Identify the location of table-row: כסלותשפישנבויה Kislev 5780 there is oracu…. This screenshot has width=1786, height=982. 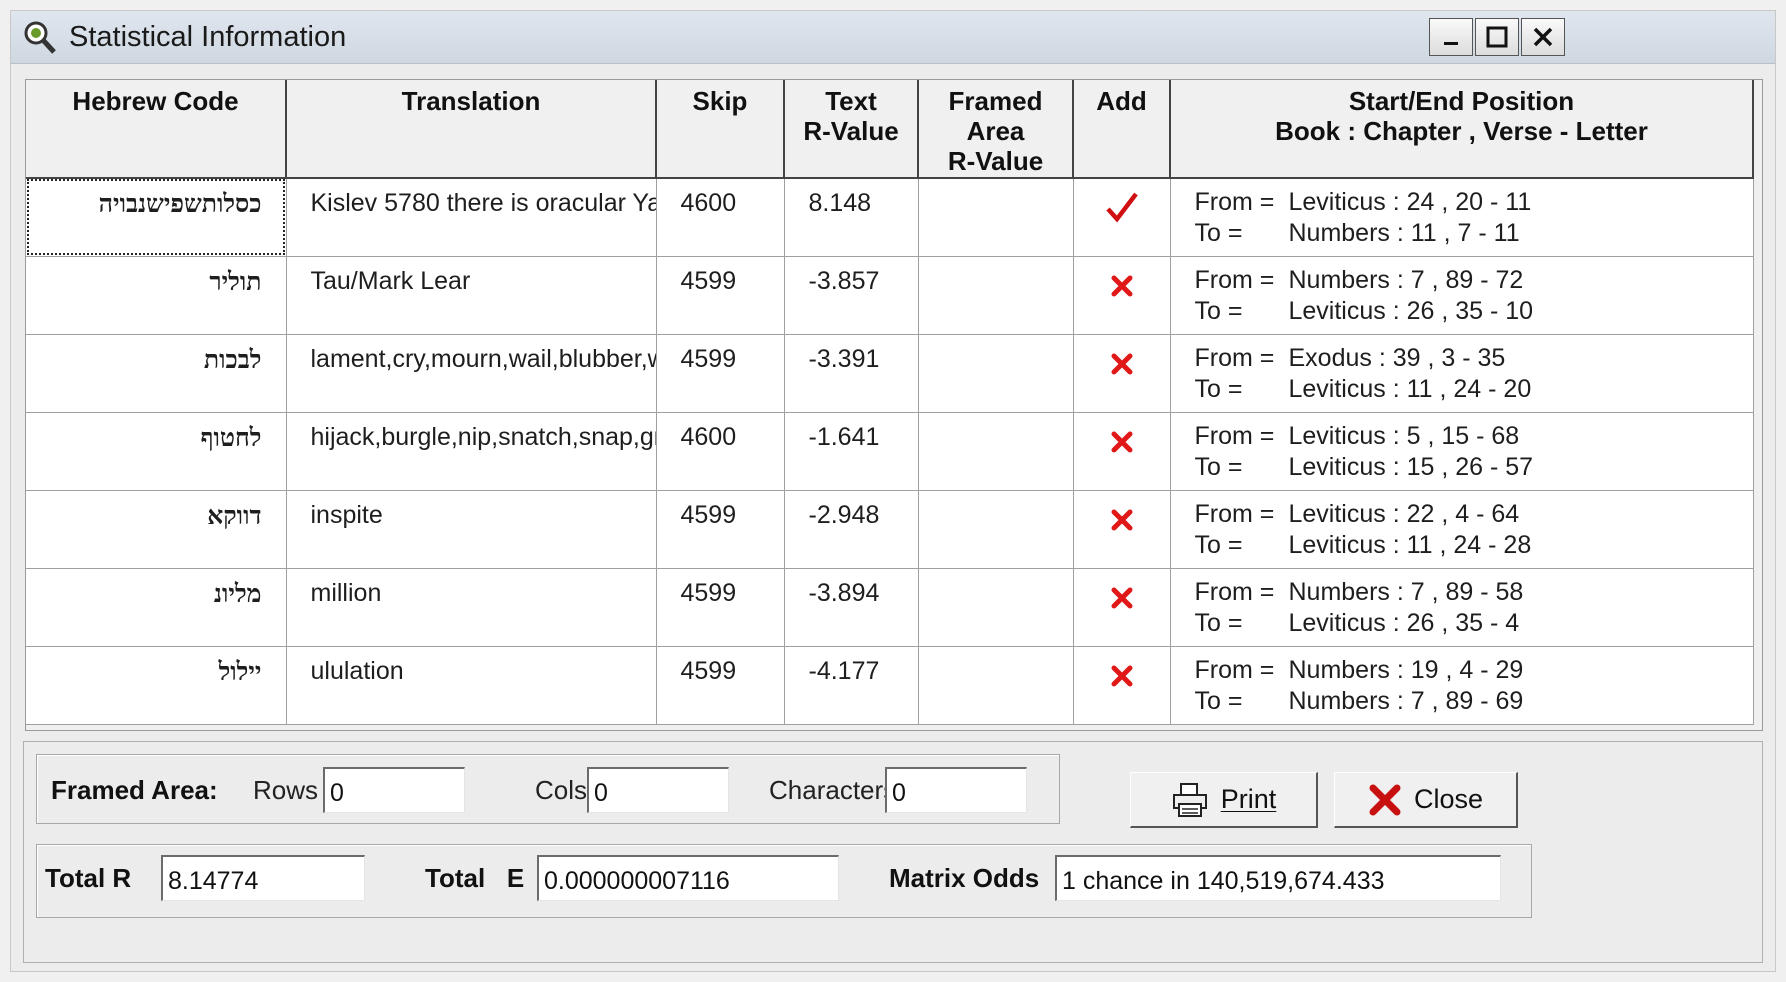
(890, 217).